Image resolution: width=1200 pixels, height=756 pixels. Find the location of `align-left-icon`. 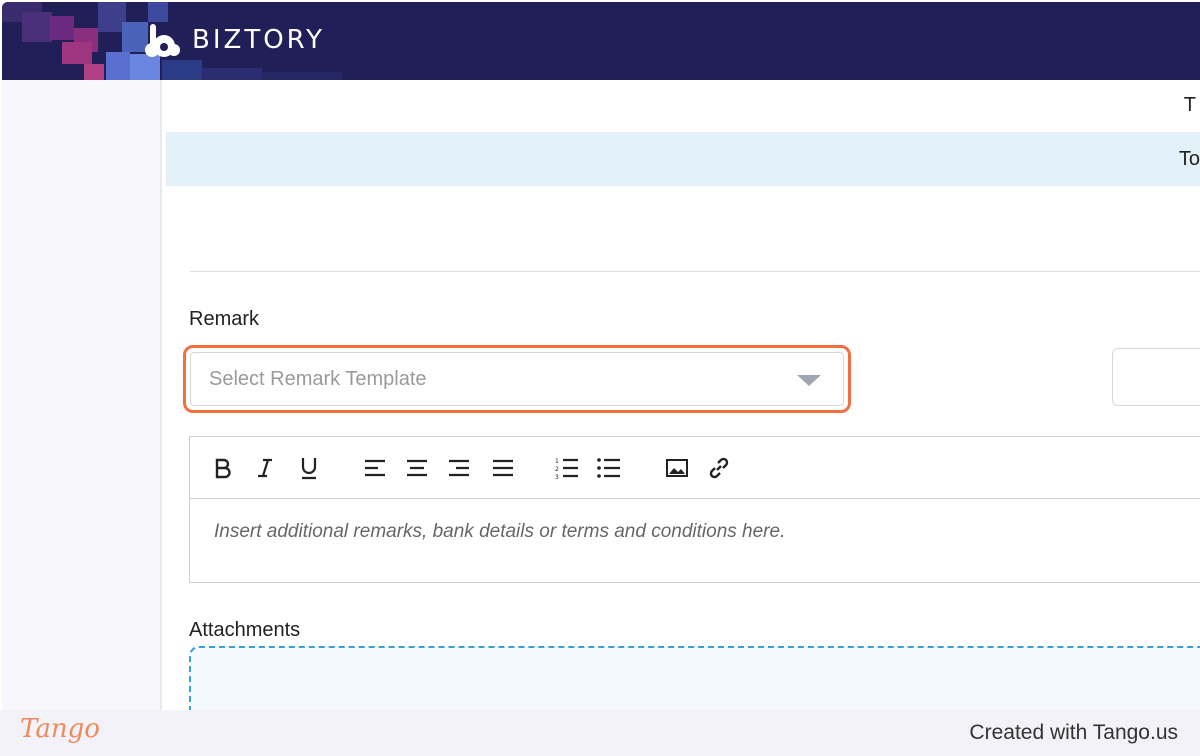

align-left-icon is located at coordinates (375, 468).